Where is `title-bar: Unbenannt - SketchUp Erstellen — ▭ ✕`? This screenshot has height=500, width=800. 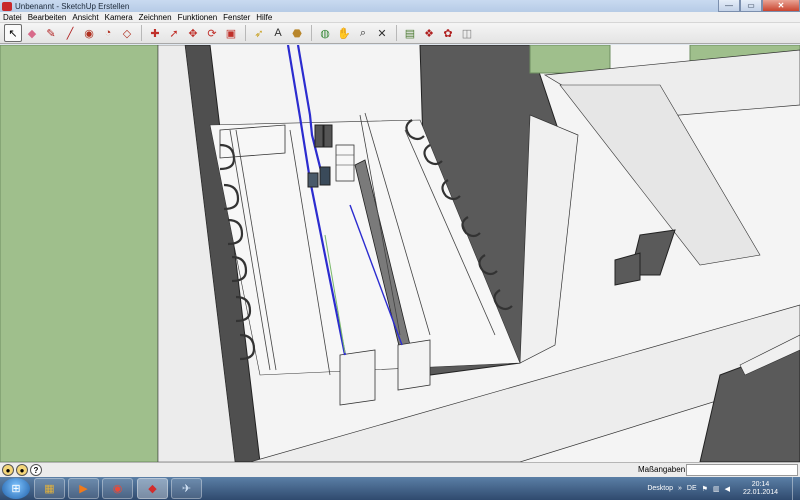
title-bar: Unbenannt - SketchUp Erstellen — ▭ ✕ is located at coordinates (400, 6).